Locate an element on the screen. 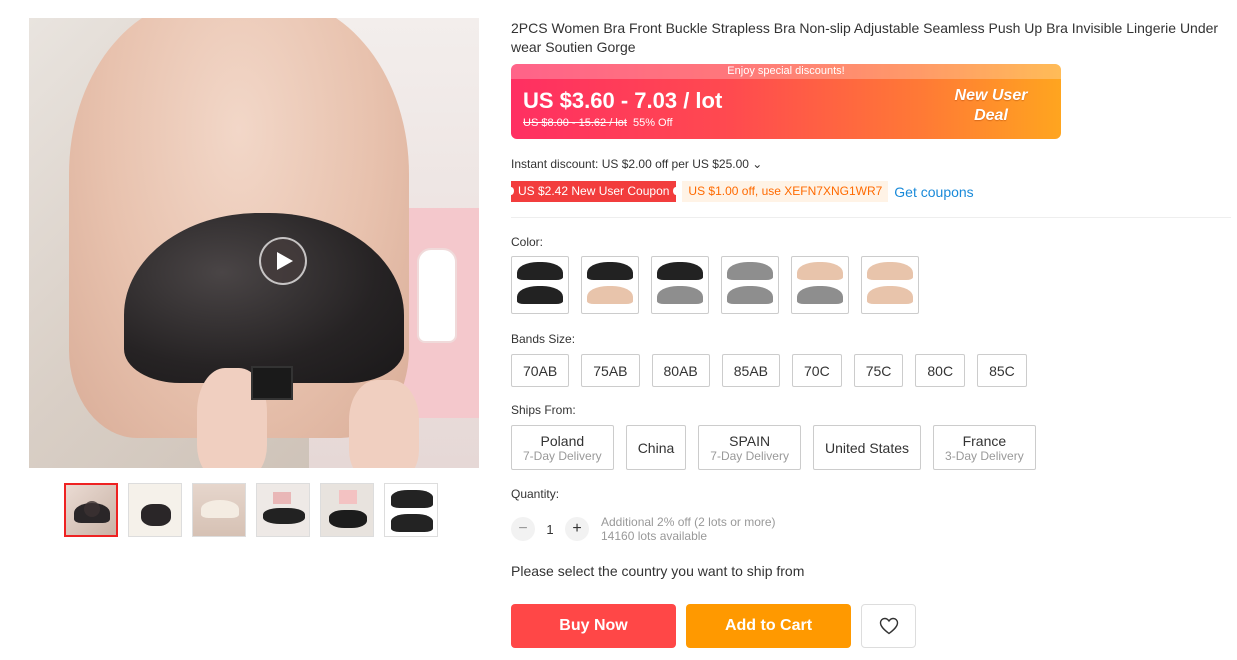  quantity-decrease-button: − is located at coordinates (523, 529).